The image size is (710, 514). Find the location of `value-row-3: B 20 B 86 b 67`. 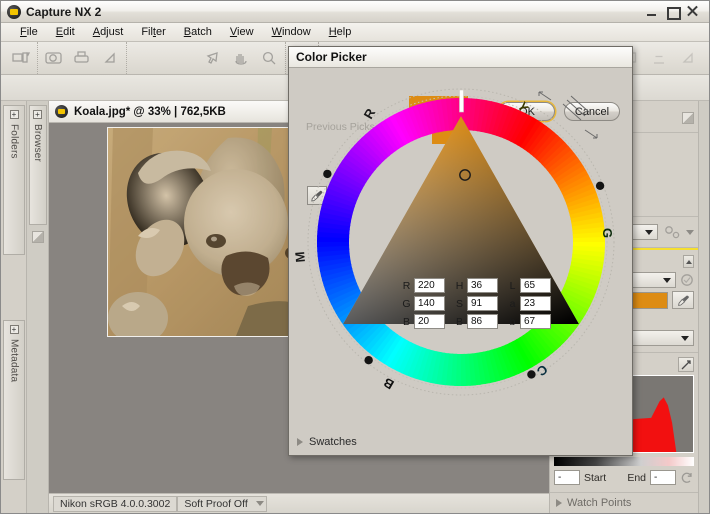

value-row-3: B 20 B 86 b 67 is located at coordinates (478, 321).